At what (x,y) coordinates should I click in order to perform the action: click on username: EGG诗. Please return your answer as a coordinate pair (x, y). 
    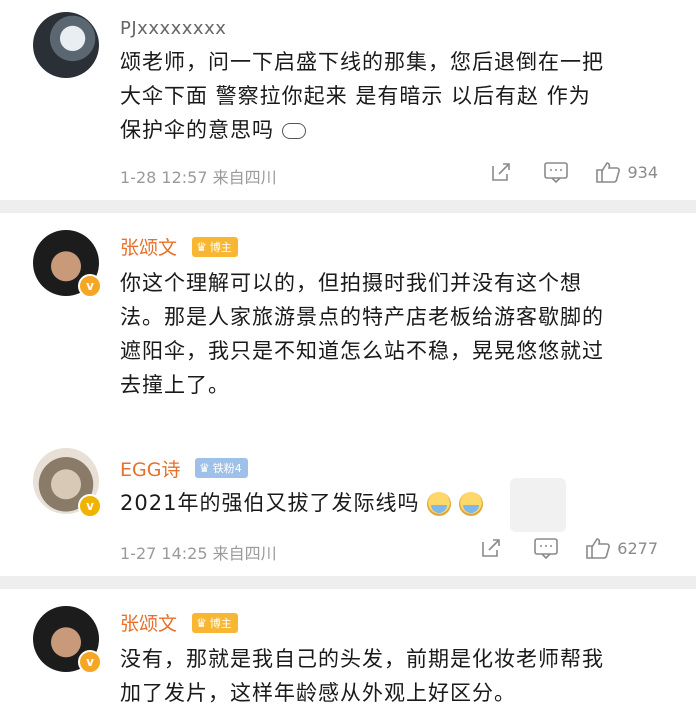
    Looking at the image, I should click on (150, 468).